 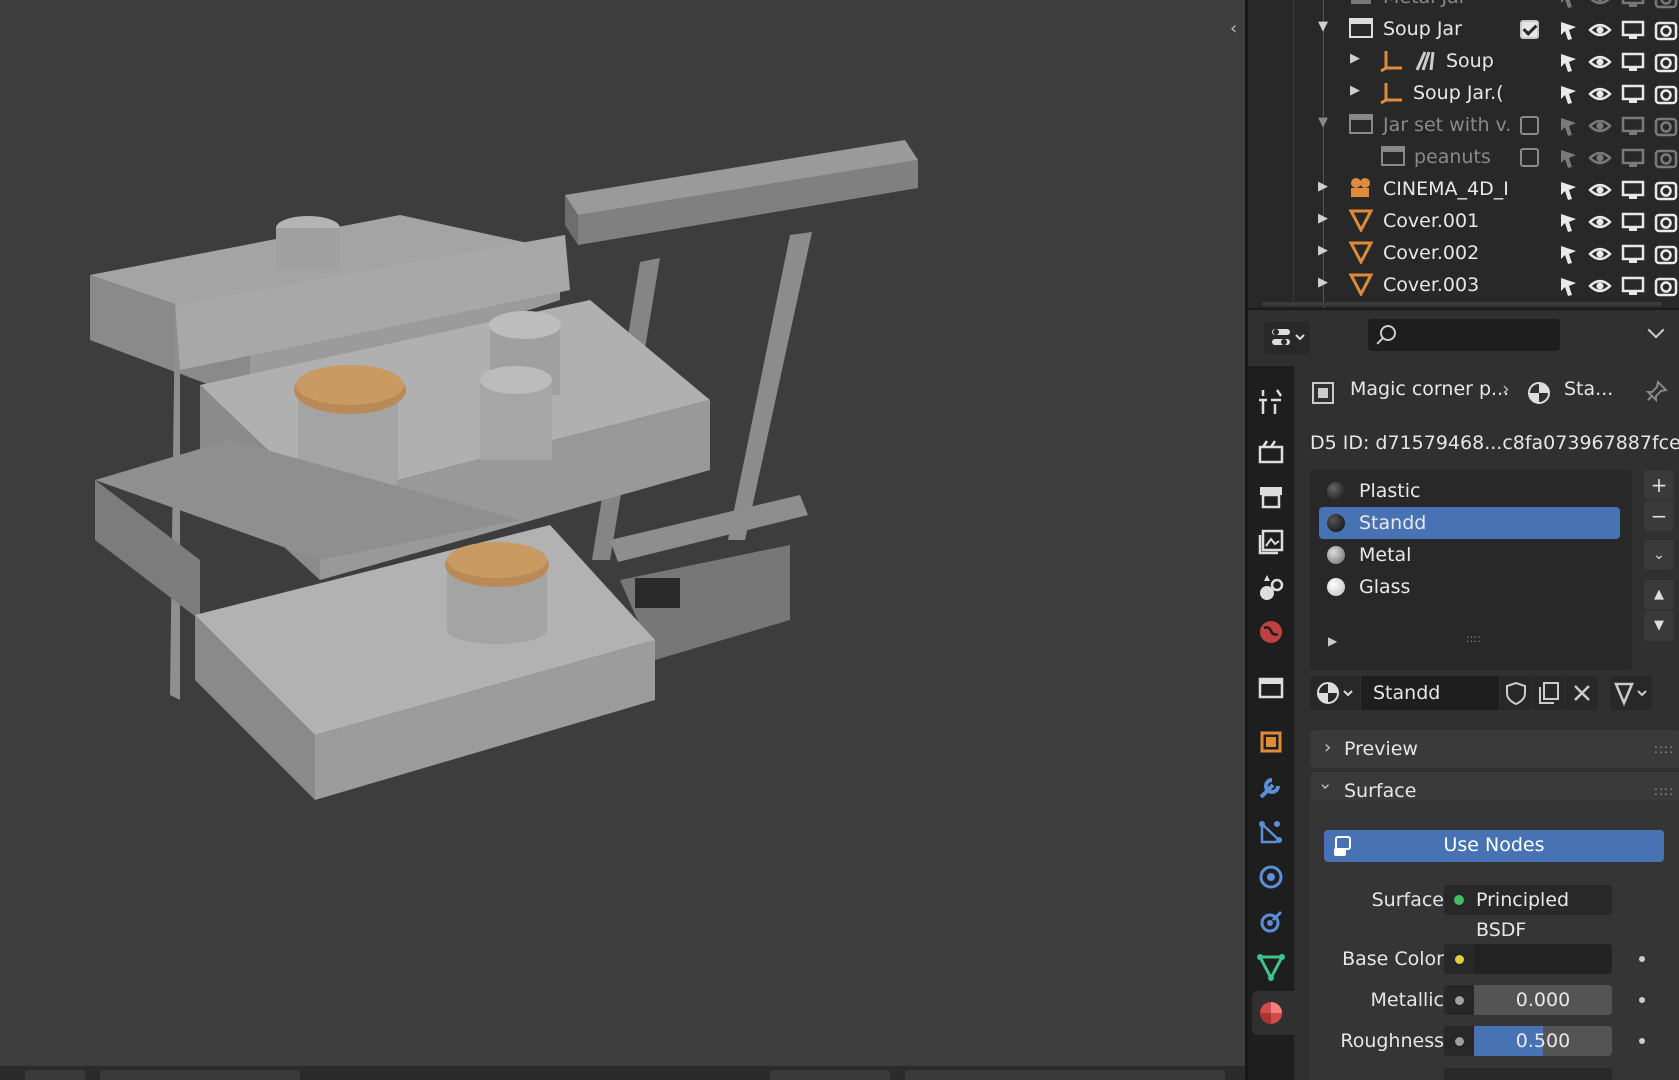 I want to click on view-layer-tab-icon, so click(x=1271, y=542).